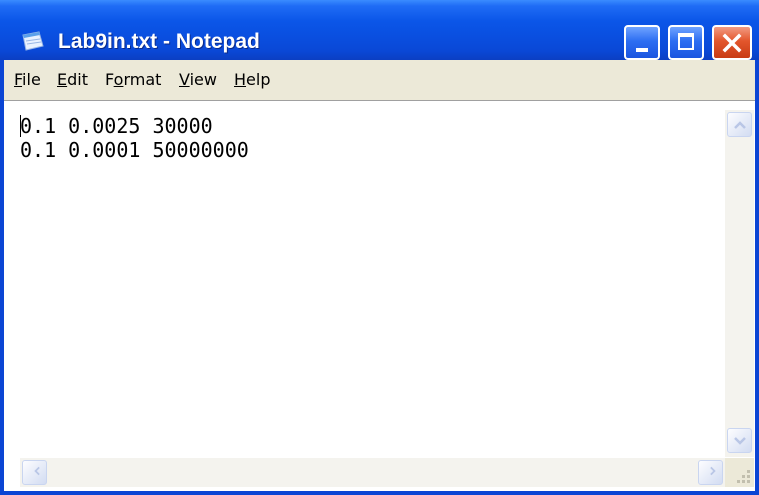 The width and height of the screenshot is (759, 495). Describe the element at coordinates (379, 80) in the screenshot. I see `menu-bar: File Edit Format View Help` at that location.